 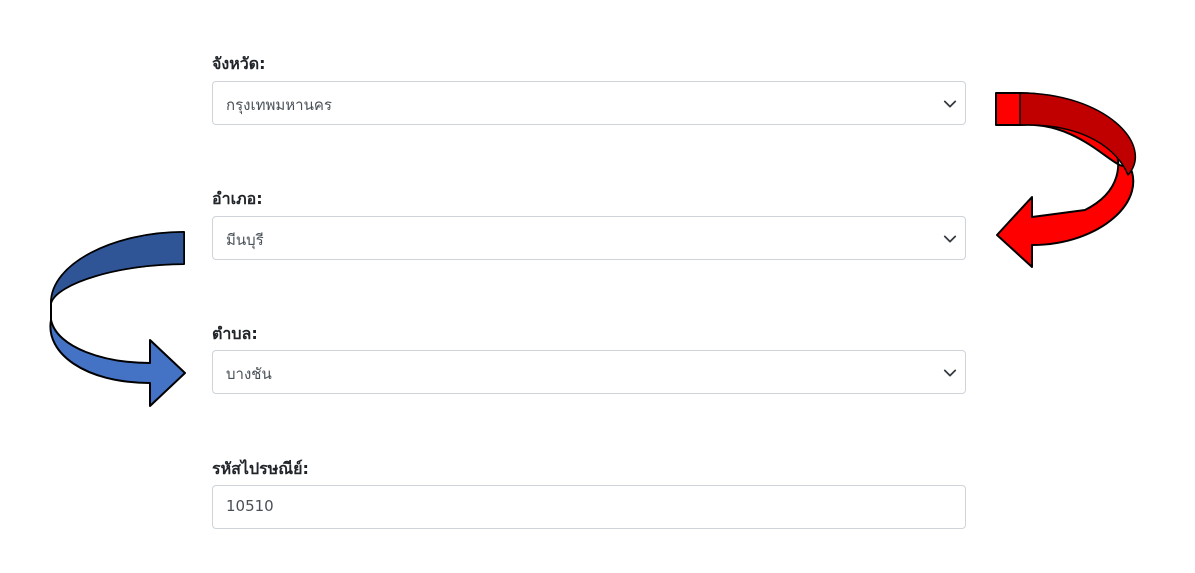 What do you see at coordinates (235, 333) in the screenshot?
I see `subdistrict-label: ตำบล:` at bounding box center [235, 333].